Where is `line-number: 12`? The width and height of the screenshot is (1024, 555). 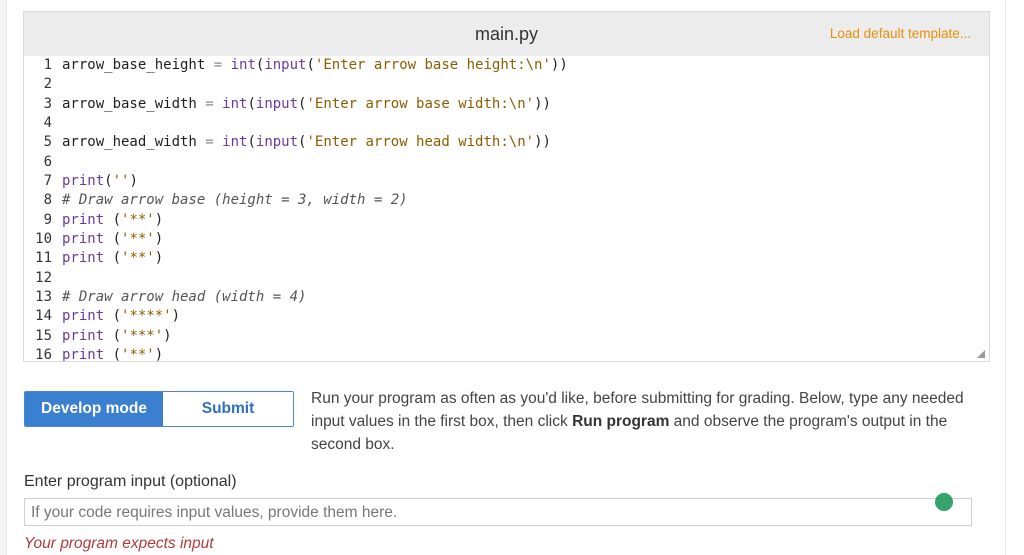
line-number: 12 is located at coordinates (43, 277).